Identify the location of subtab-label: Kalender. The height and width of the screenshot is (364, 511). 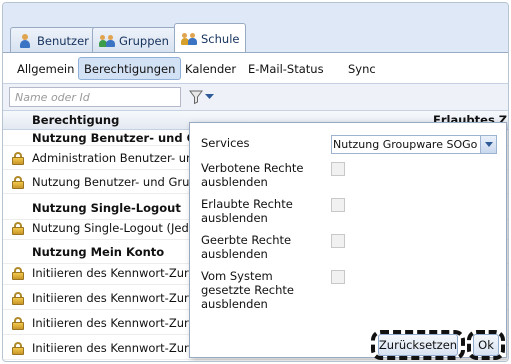
(211, 68).